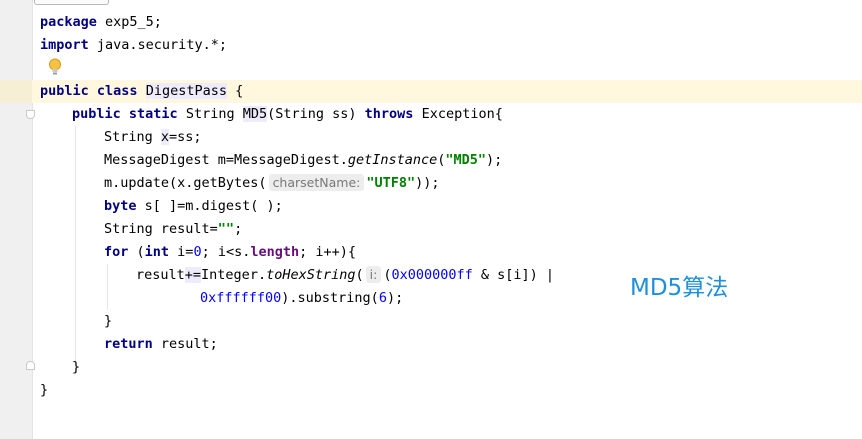 Image resolution: width=862 pixels, height=439 pixels. I want to click on method-call: toHexString, so click(311, 275).